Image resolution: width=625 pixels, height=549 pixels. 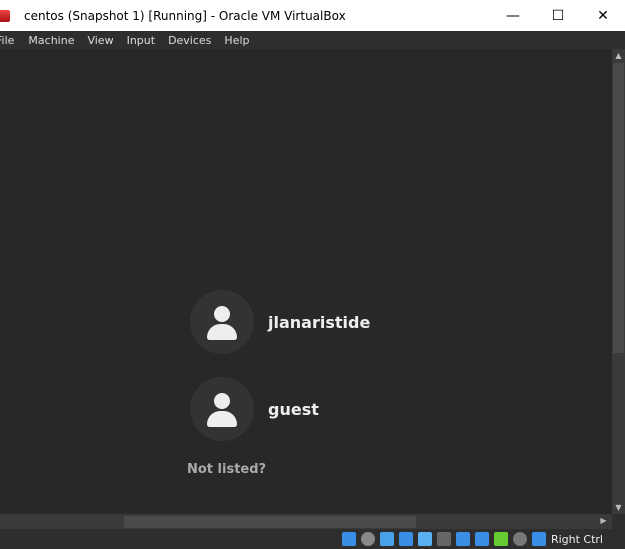 I want to click on user-guest: guest, so click(x=254, y=409).